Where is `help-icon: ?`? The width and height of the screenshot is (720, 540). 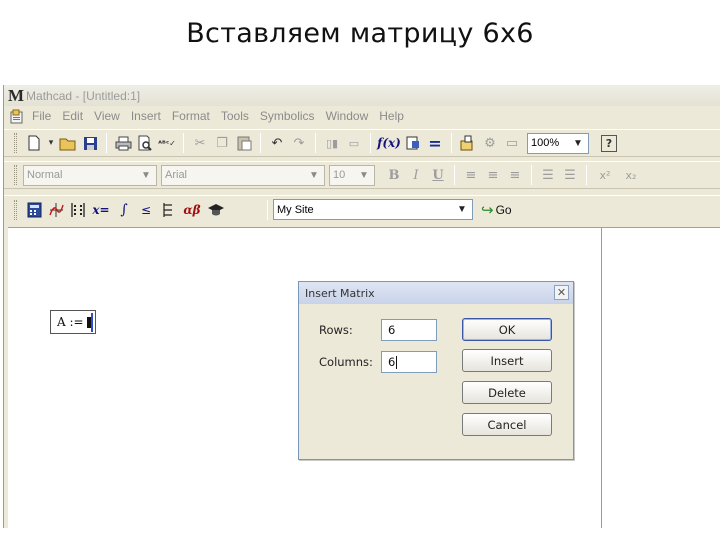 help-icon: ? is located at coordinates (609, 143).